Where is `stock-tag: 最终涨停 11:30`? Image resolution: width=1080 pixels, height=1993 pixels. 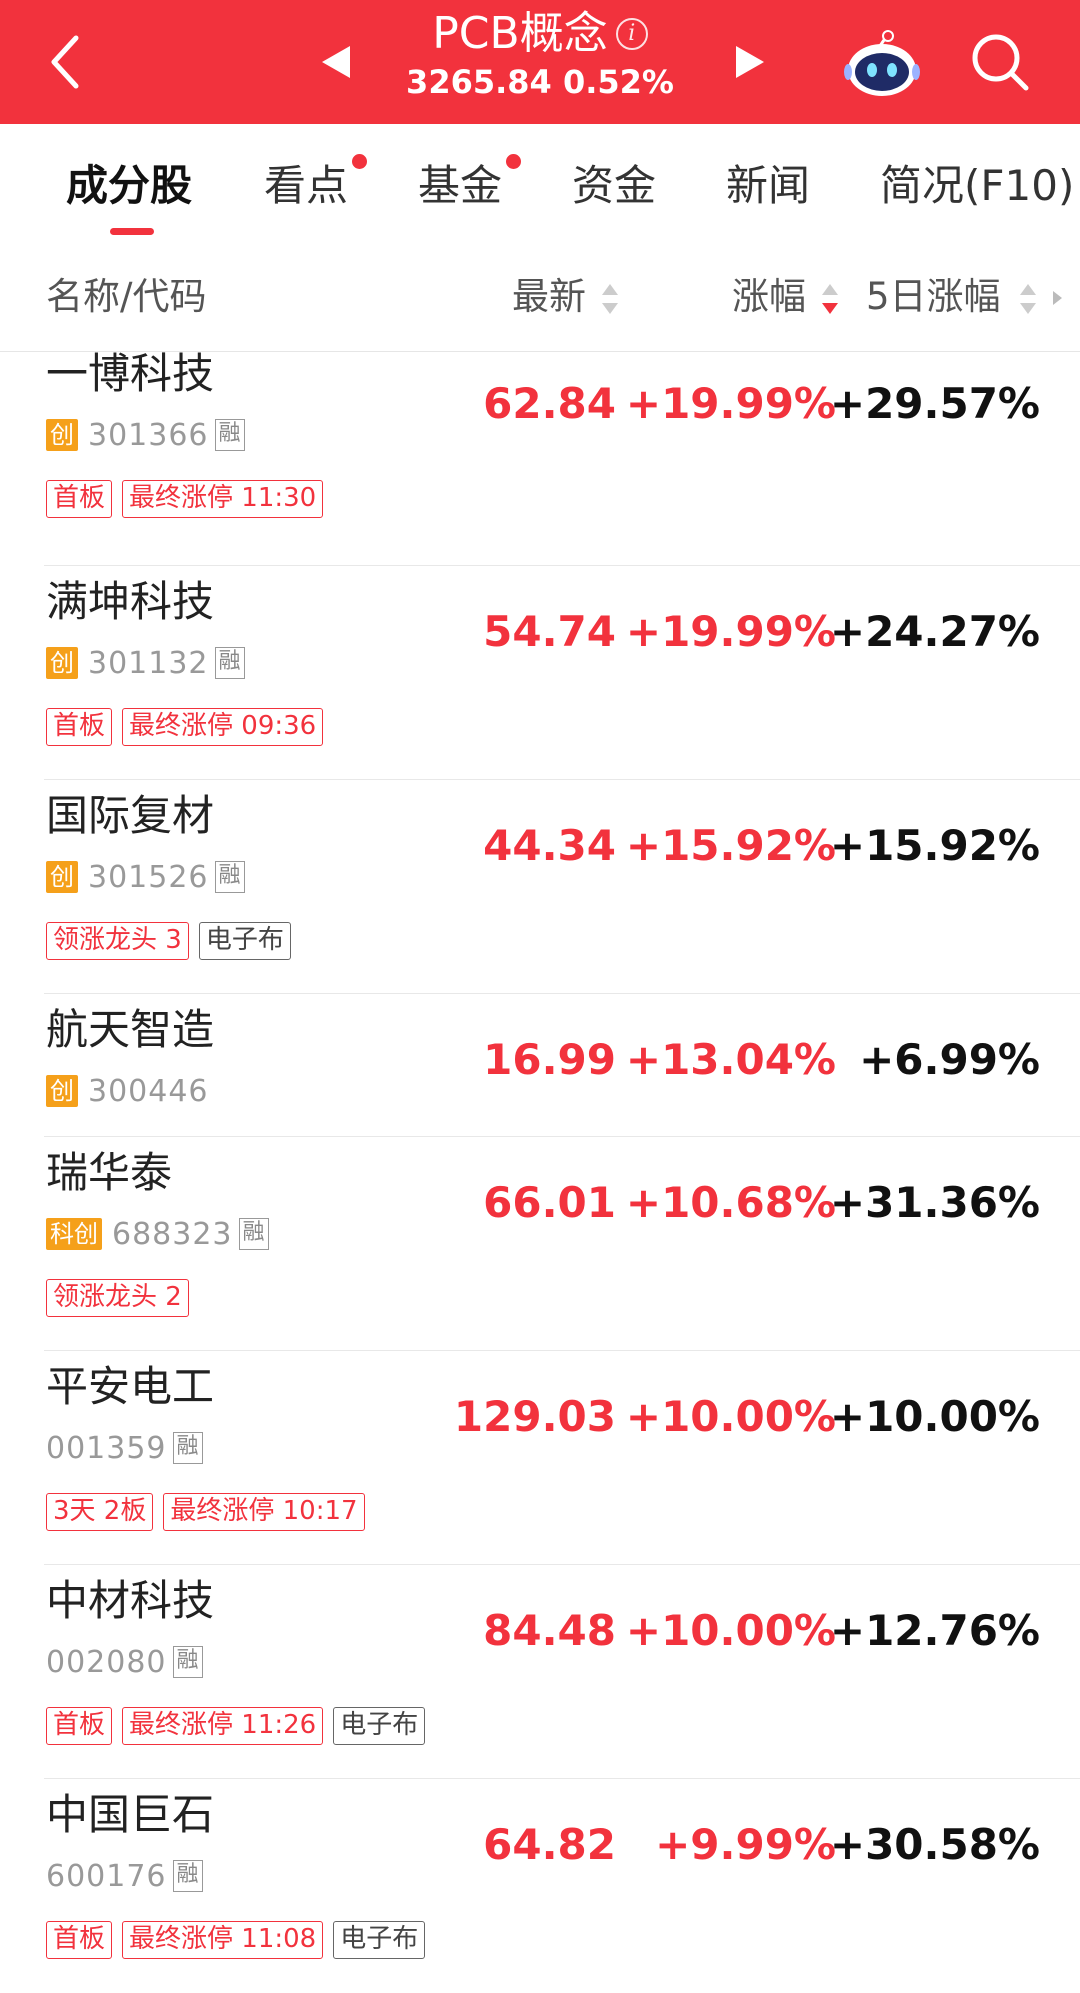 stock-tag: 最终涨停 11:30 is located at coordinates (223, 499).